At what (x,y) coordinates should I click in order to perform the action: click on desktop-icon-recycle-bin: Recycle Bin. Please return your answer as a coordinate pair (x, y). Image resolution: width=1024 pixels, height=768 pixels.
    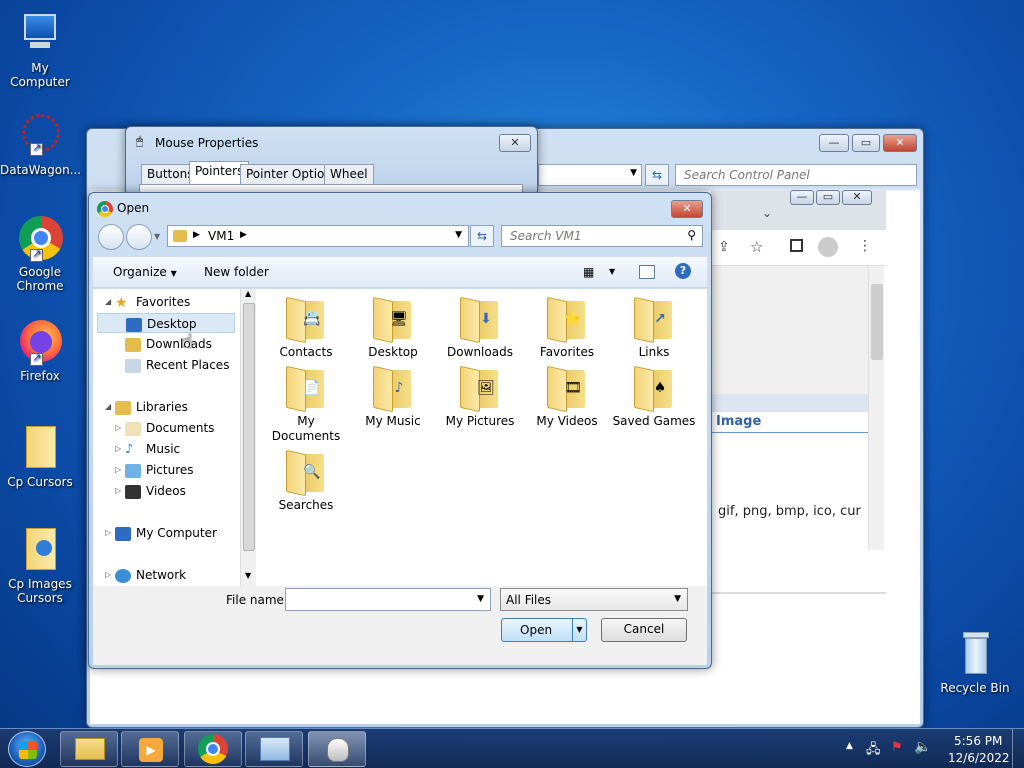
    Looking at the image, I should click on (975, 662).